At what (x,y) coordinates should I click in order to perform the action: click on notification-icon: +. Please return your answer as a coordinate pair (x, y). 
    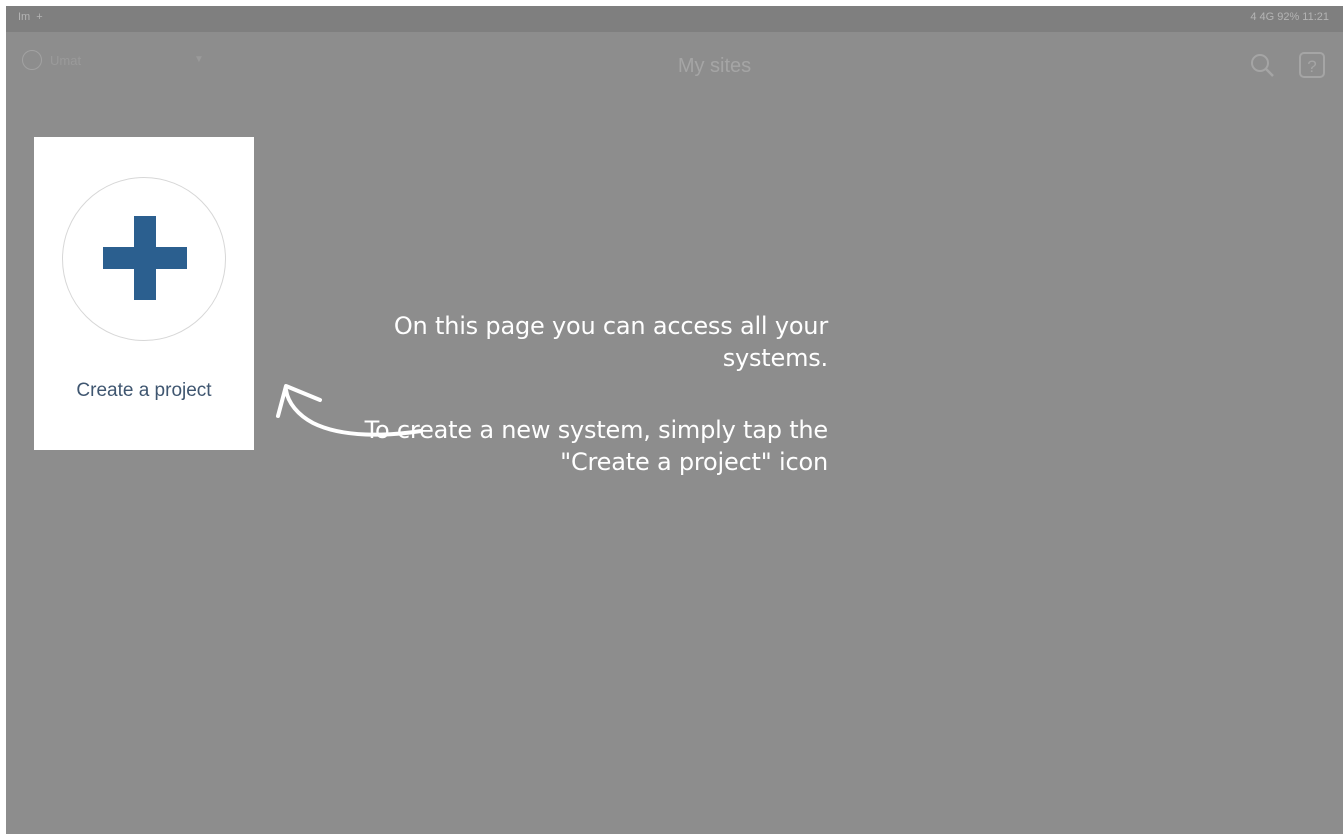
    Looking at the image, I should click on (39, 17).